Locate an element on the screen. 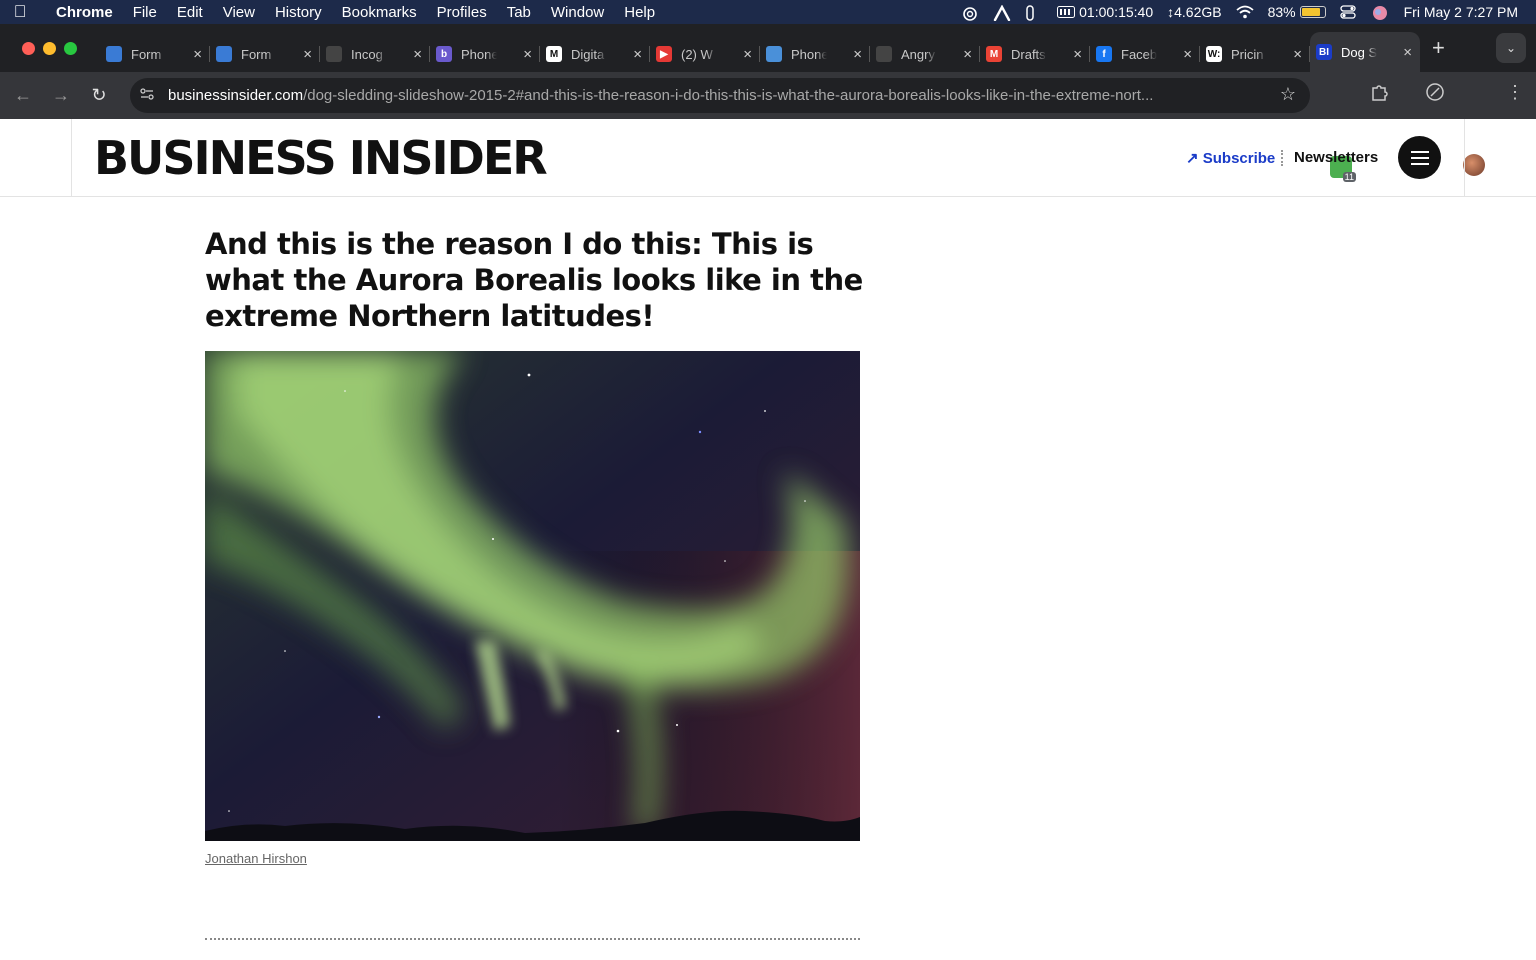 This screenshot has width=1536, height=960. menu-help: Help is located at coordinates (639, 12).